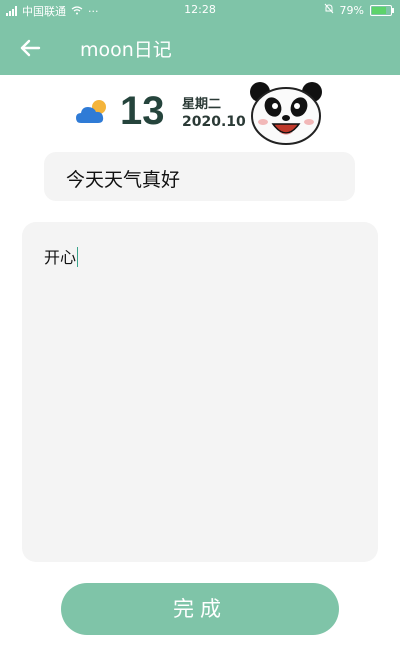 The width and height of the screenshot is (400, 666). I want to click on done-button: 完成, so click(200, 609).